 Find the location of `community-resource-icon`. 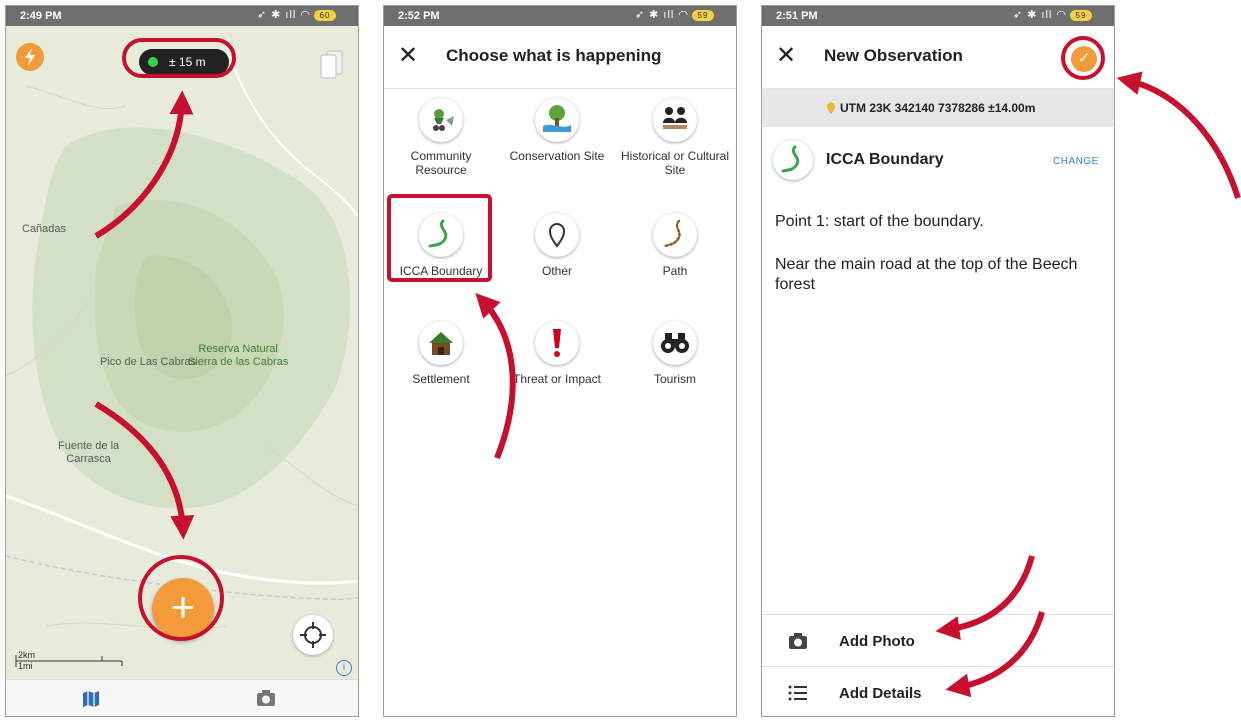

community-resource-icon is located at coordinates (441, 120).